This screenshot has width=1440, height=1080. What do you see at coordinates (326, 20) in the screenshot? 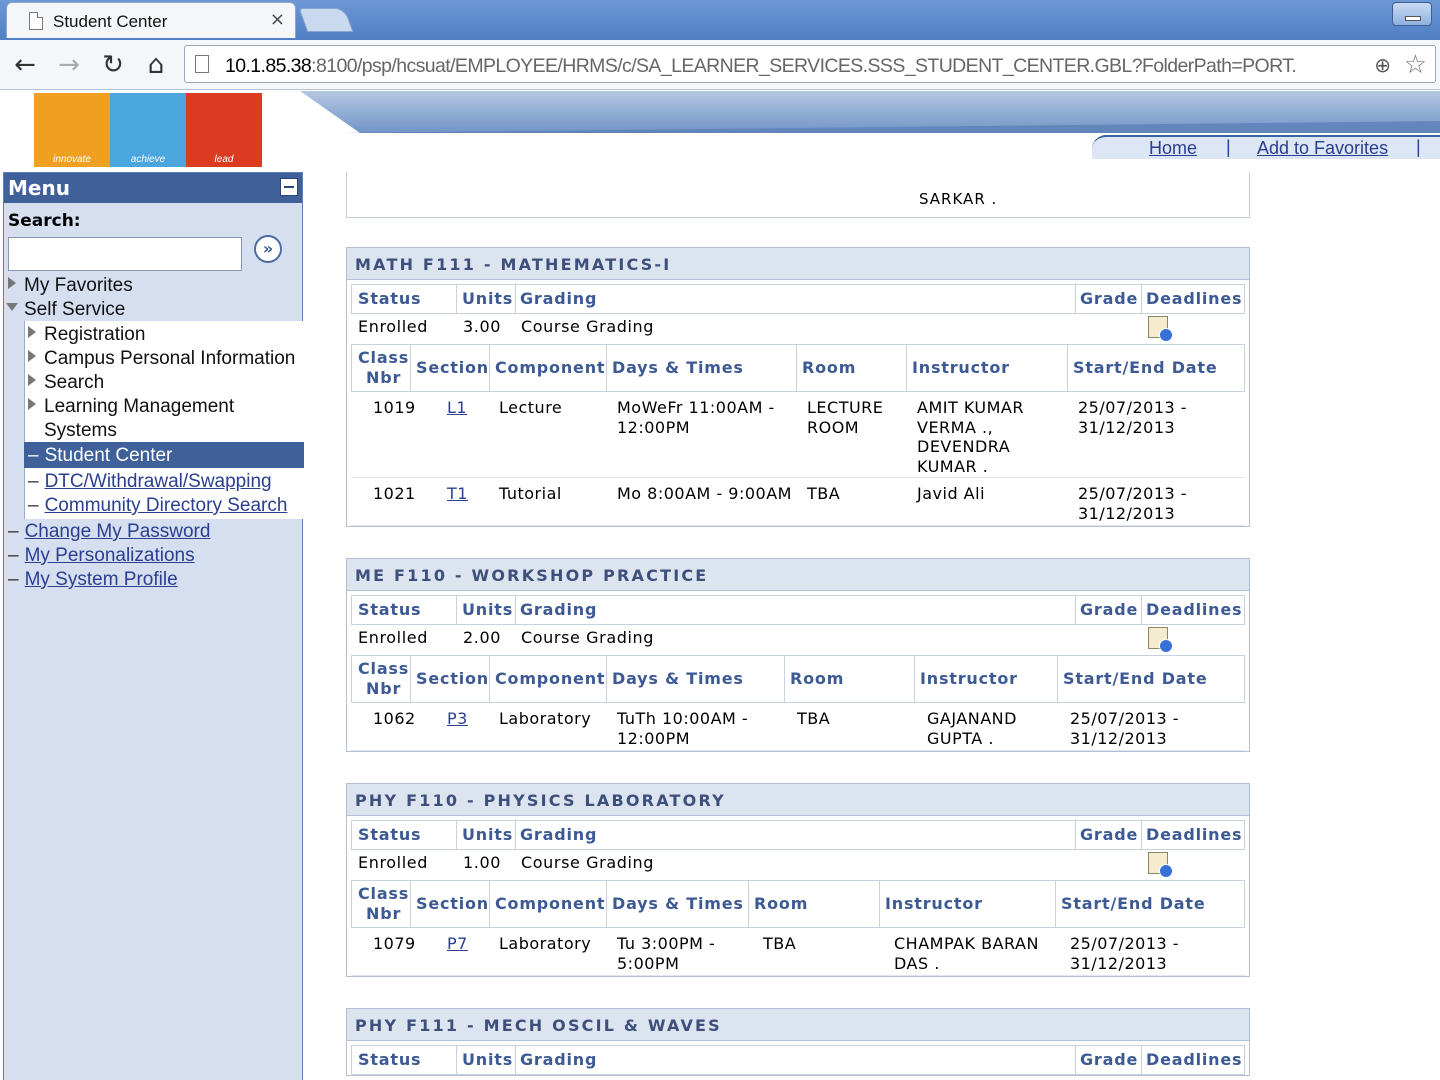
I see `new-tab-button` at bounding box center [326, 20].